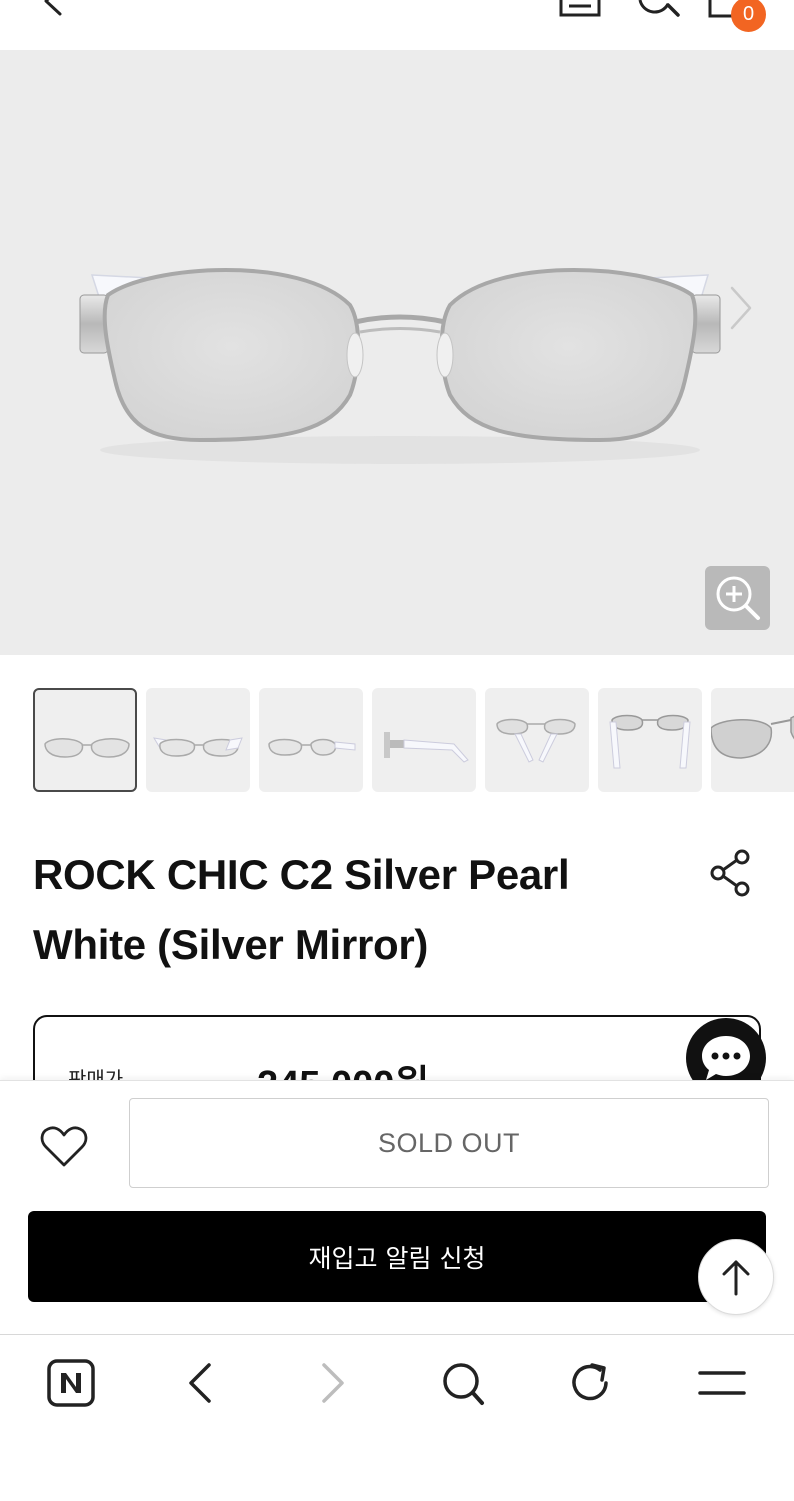 The image size is (794, 1501). I want to click on browser-nav-bar, so click(397, 1417).